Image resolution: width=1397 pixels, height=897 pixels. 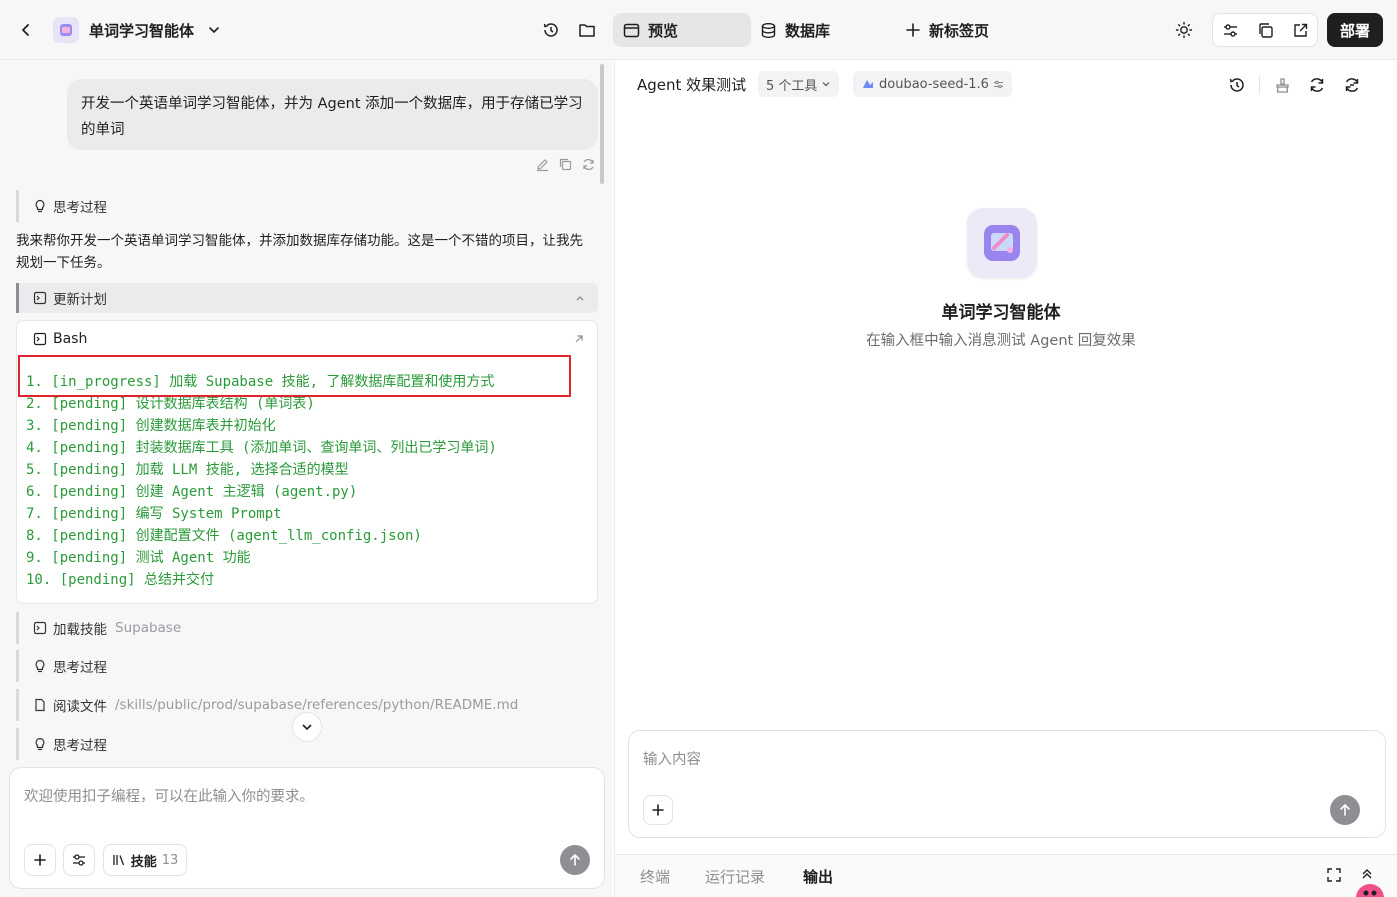 I want to click on bottom-tab-bar: 终端 运行记录 输出, so click(x=1006, y=875).